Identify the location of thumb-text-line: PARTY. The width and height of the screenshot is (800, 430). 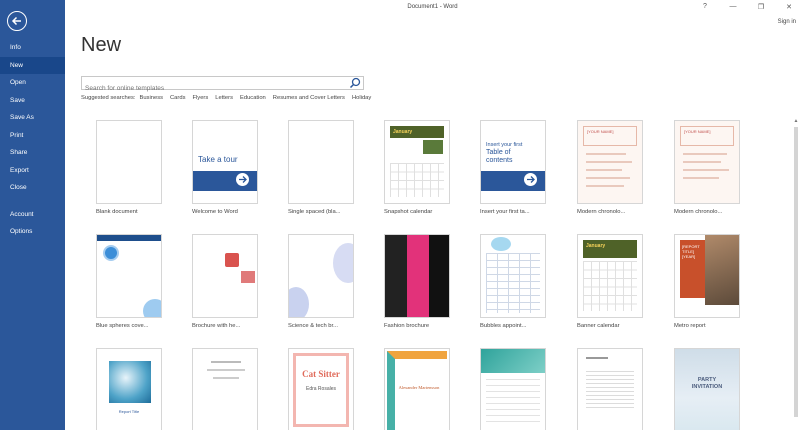
(707, 380).